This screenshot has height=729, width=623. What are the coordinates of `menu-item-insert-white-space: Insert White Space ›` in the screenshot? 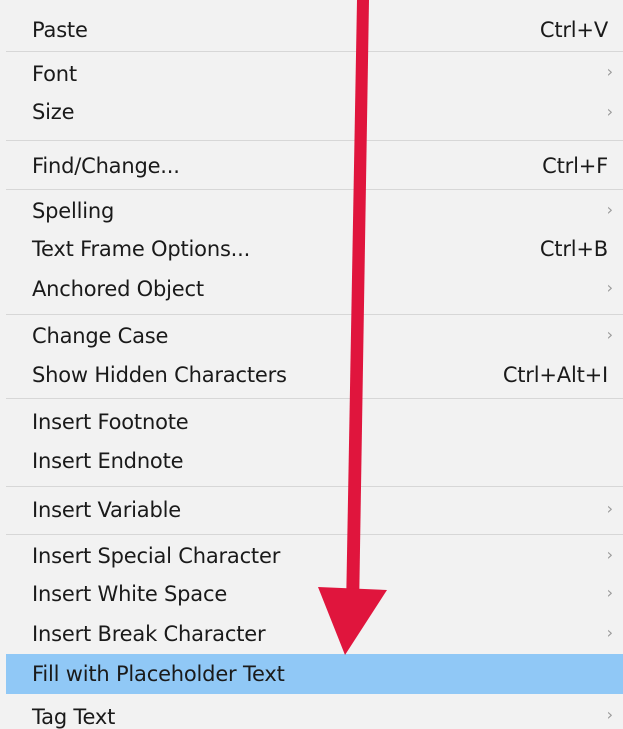 It's located at (314, 595).